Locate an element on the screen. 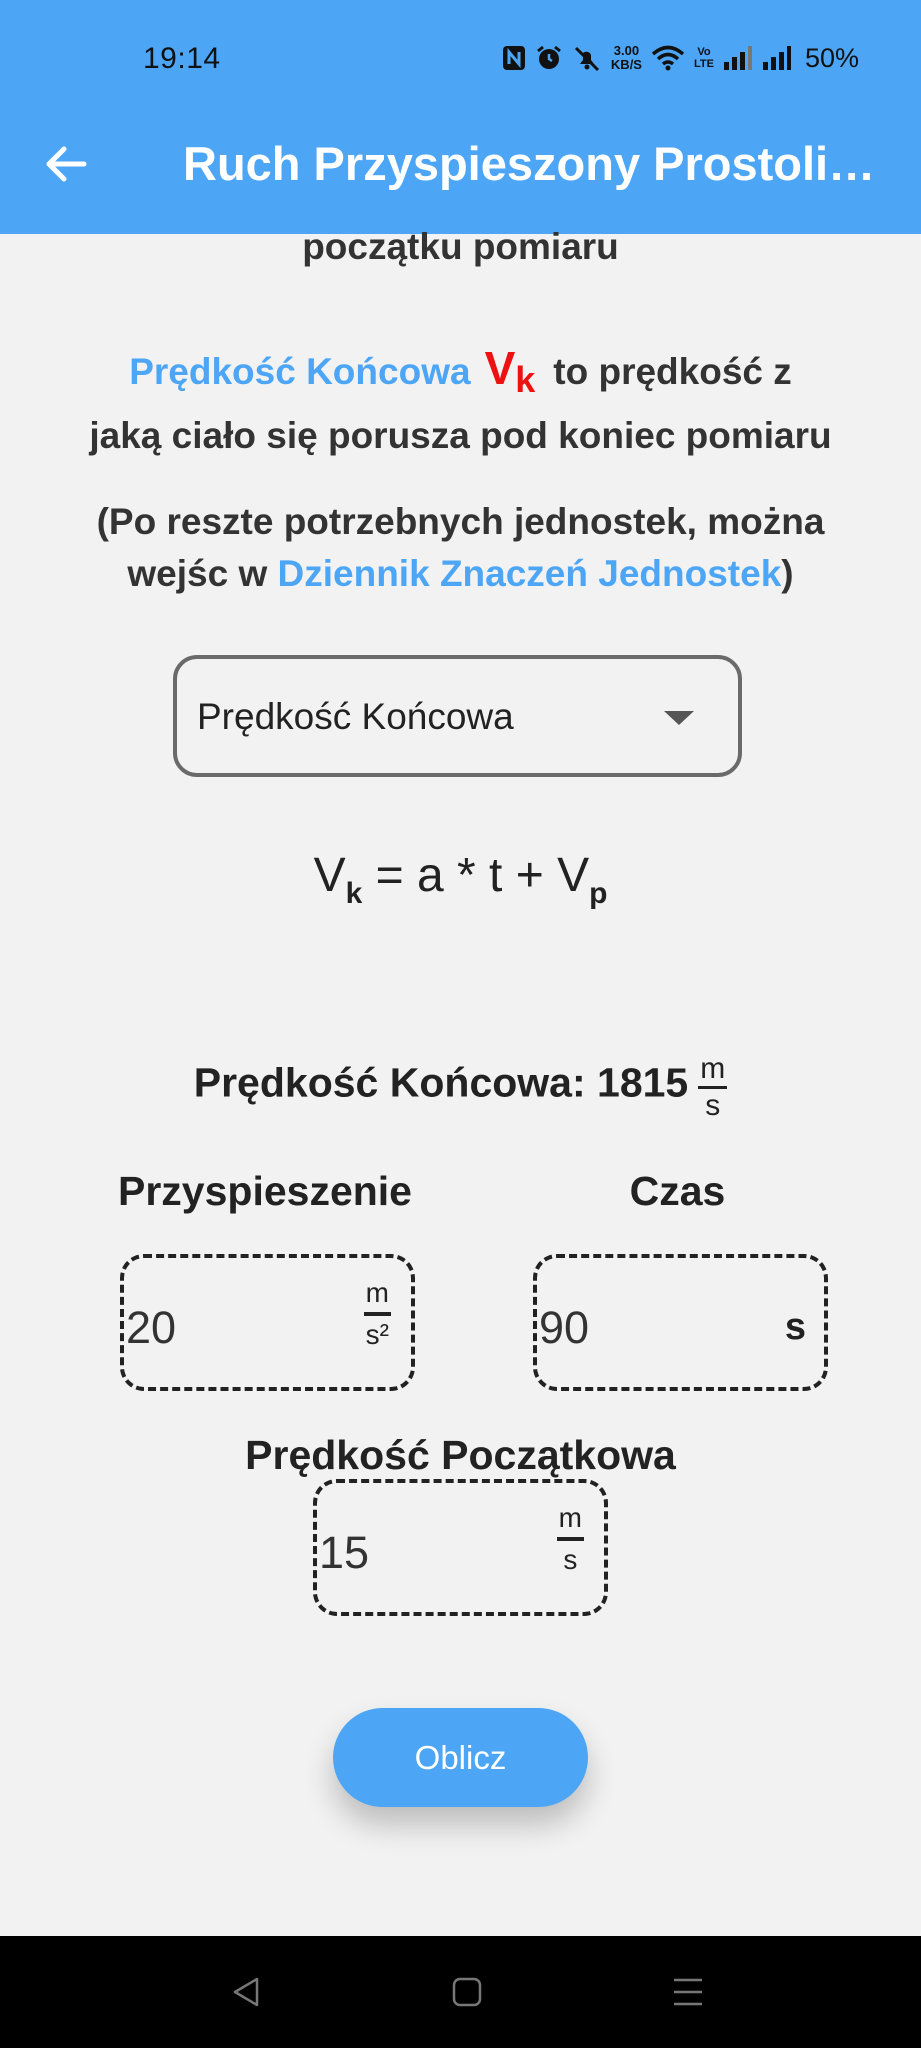  volte-top: Vo is located at coordinates (704, 52).